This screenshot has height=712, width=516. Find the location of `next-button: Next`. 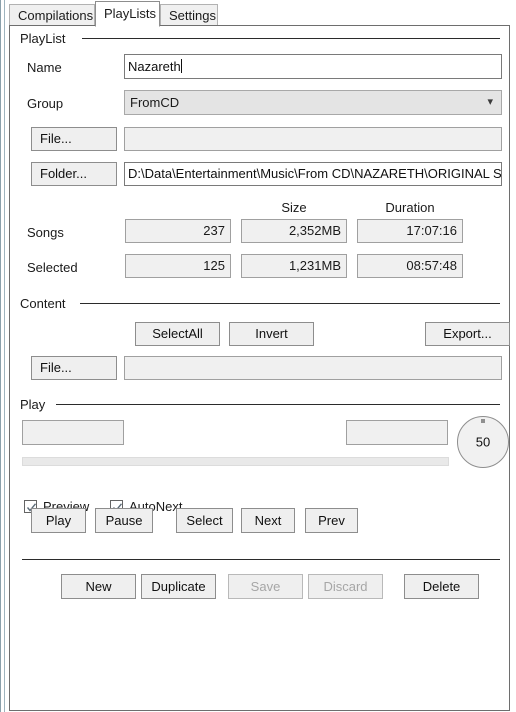

next-button: Next is located at coordinates (268, 520).